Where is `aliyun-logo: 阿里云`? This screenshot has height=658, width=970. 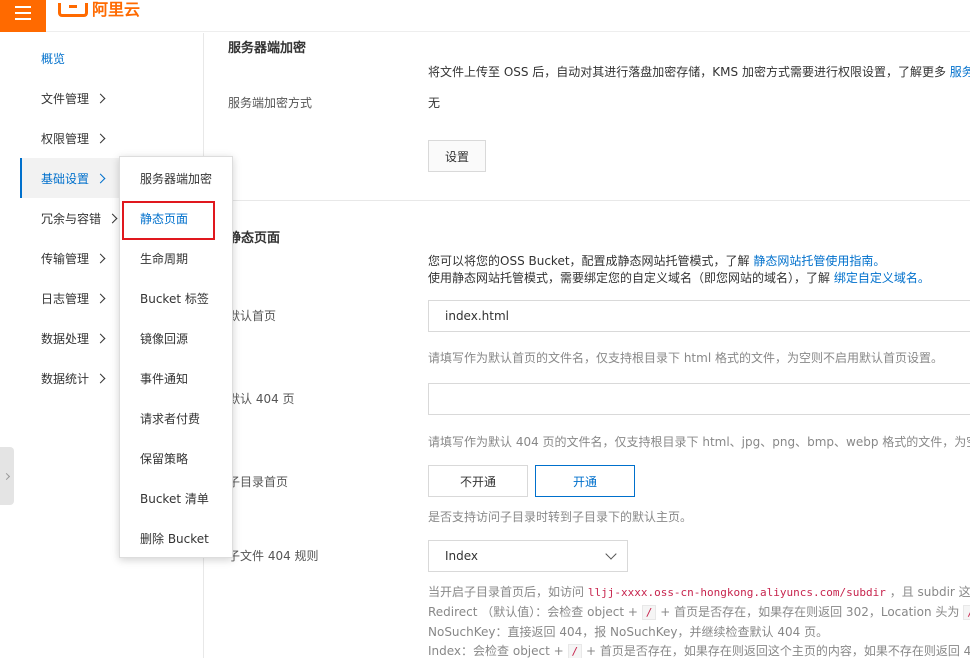 aliyun-logo: 阿里云 is located at coordinates (99, 10).